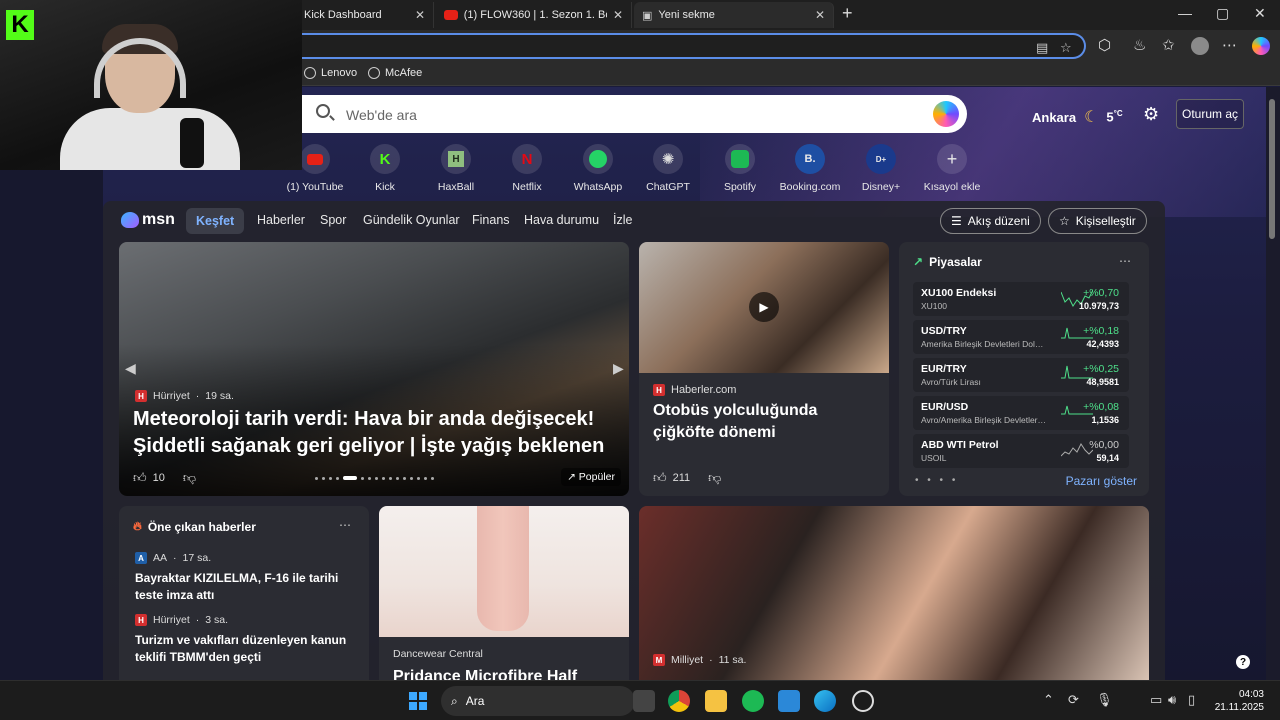  Describe the element at coordinates (1191, 700) in the screenshot. I see `battery-icon: ▯` at that location.